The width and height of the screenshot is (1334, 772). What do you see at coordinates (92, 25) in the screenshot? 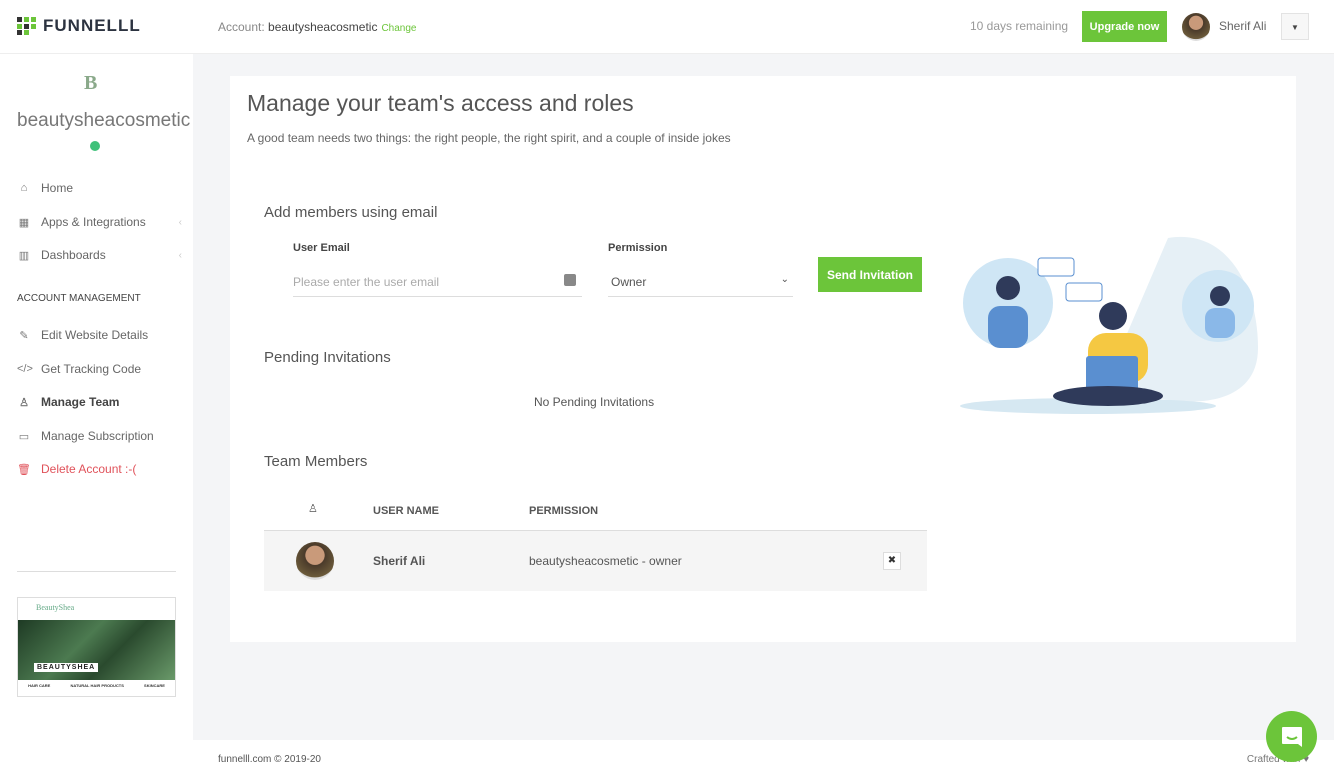
I see `brand-name: FUNNELLL` at bounding box center [92, 25].